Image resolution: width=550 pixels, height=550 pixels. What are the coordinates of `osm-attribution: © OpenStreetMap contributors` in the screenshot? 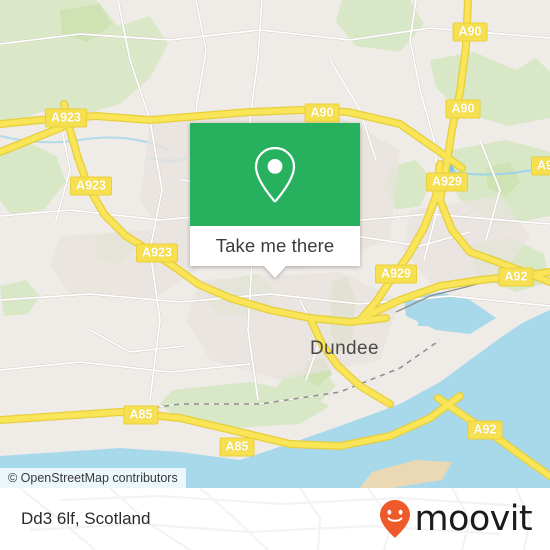 It's located at (93, 478).